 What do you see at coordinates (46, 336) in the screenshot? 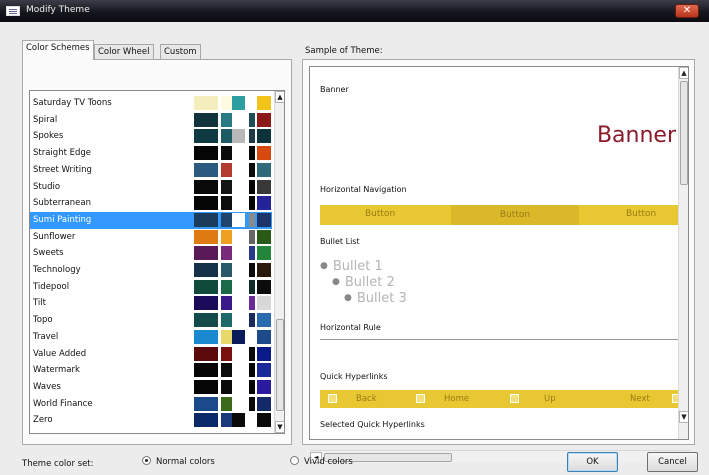
I see `scheme-name: Travel` at bounding box center [46, 336].